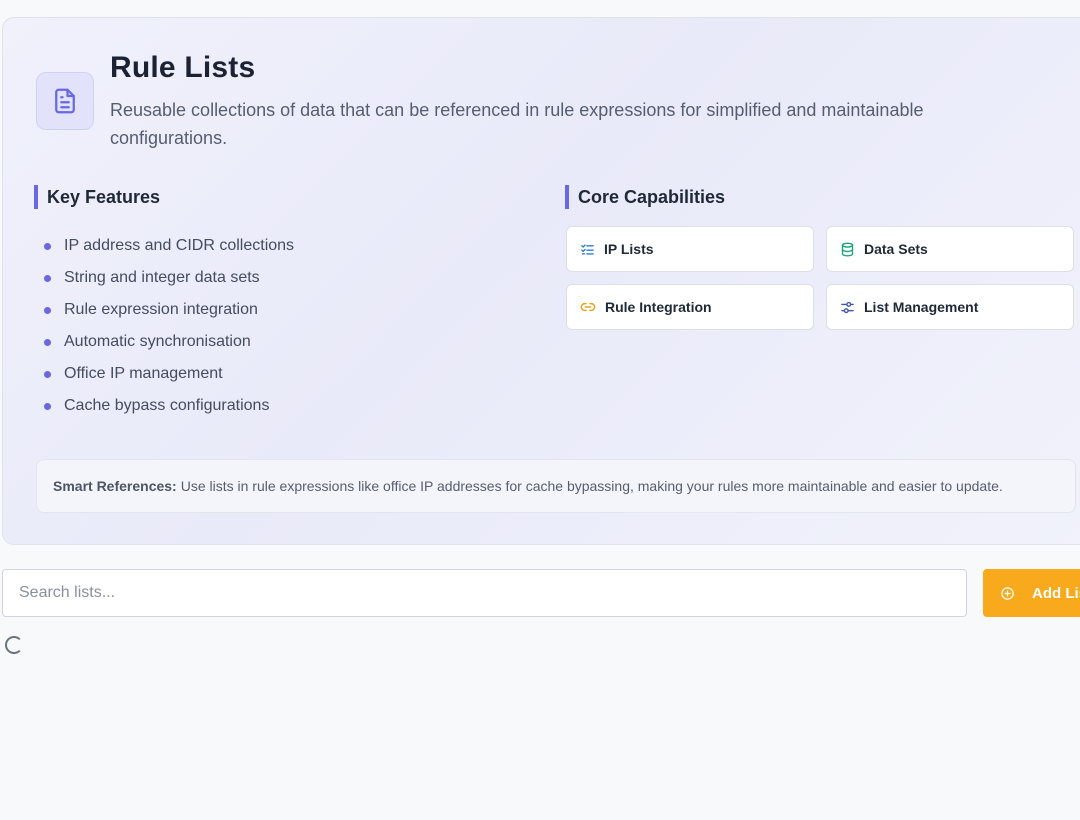  I want to click on list-item: IP address and CIDR collections, so click(169, 250).